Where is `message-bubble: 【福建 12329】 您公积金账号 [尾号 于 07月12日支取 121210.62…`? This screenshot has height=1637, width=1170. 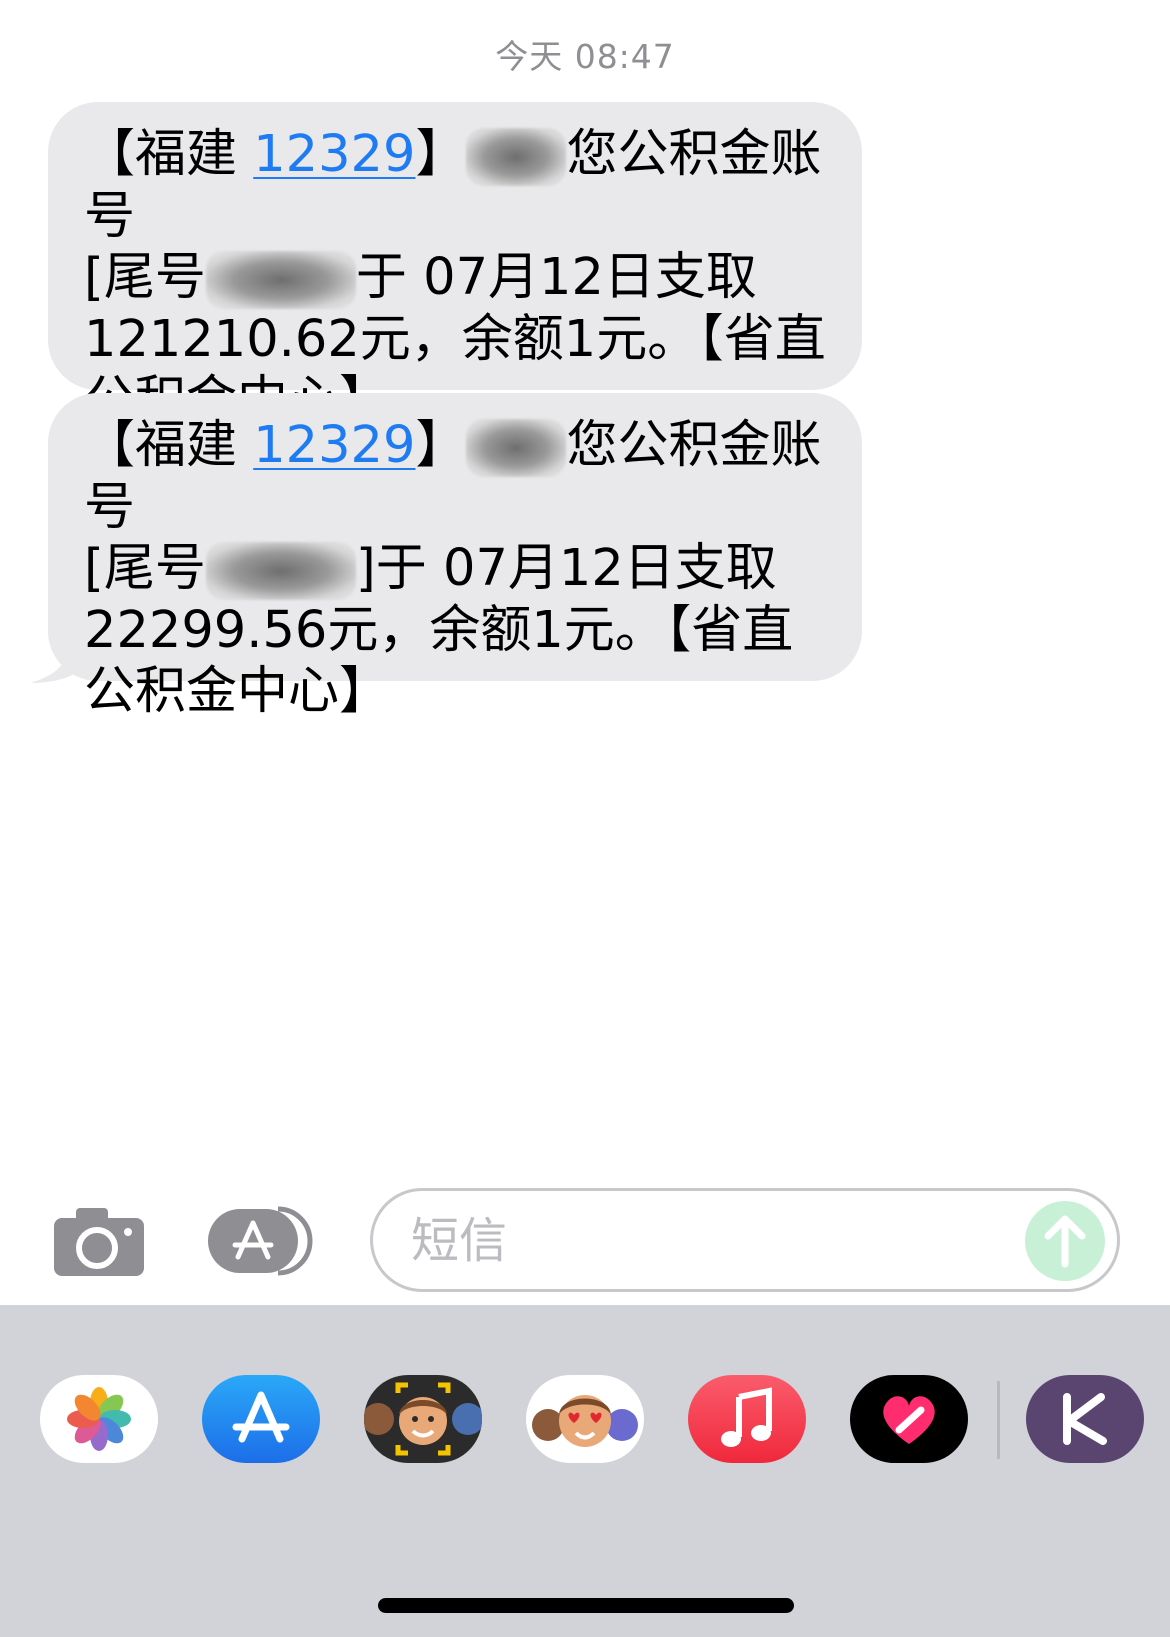 message-bubble: 【福建 12329】 您公积金账号 [尾号 于 07月12日支取 121210.62… is located at coordinates (455, 266).